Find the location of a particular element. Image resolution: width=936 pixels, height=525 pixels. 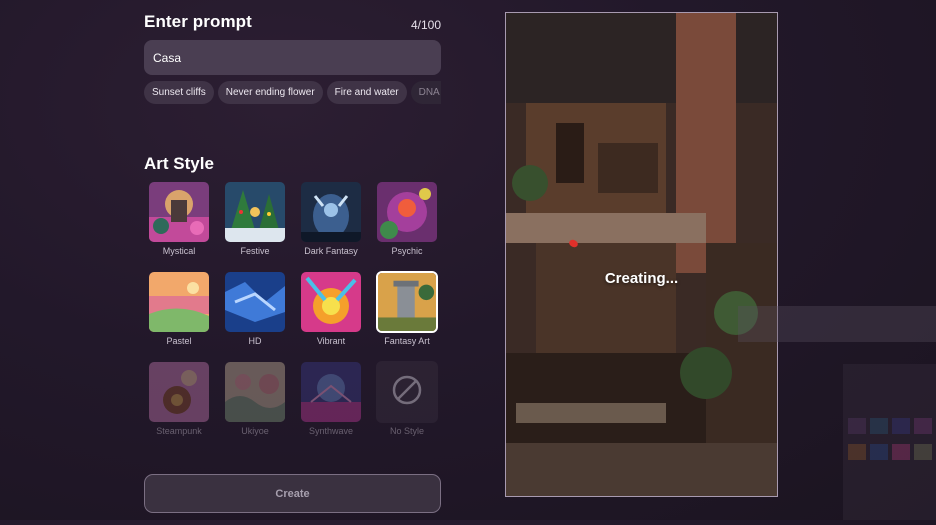

ukiyoe-thumbnail is located at coordinates (255, 392).